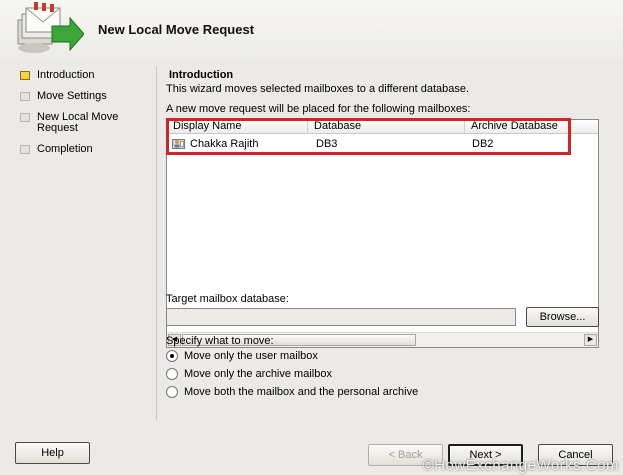  What do you see at coordinates (227, 299) in the screenshot?
I see `target-database-label: Target mailbox database:` at bounding box center [227, 299].